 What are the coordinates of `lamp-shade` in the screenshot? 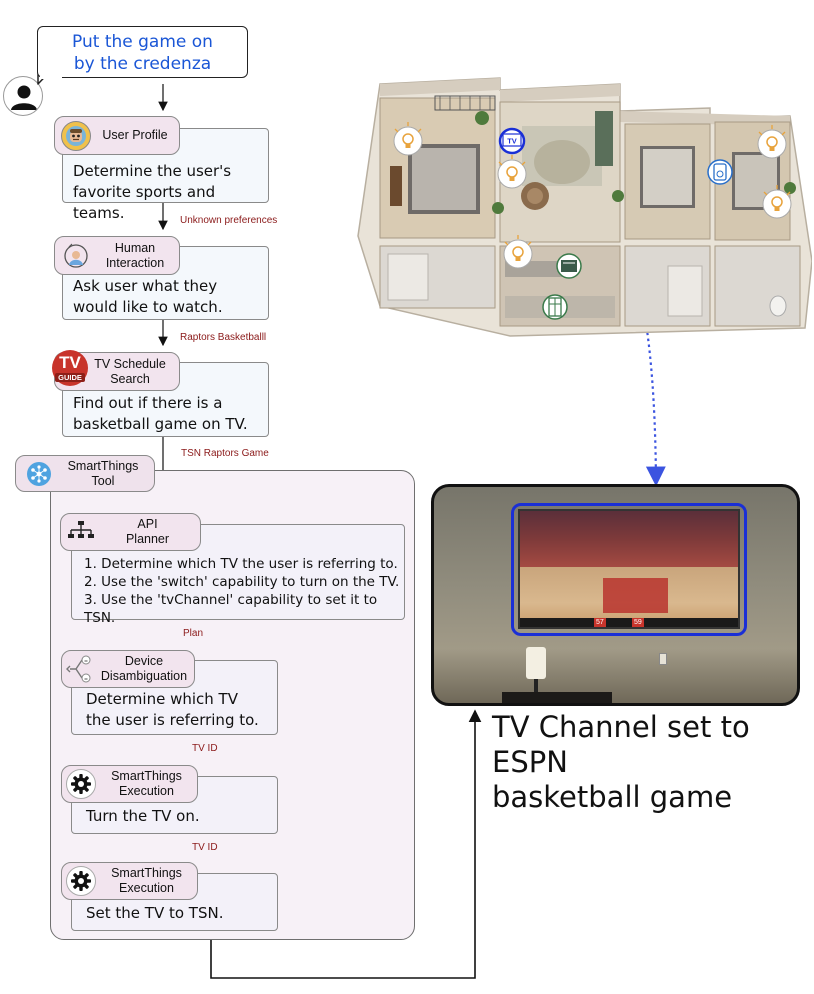 It's located at (536, 663).